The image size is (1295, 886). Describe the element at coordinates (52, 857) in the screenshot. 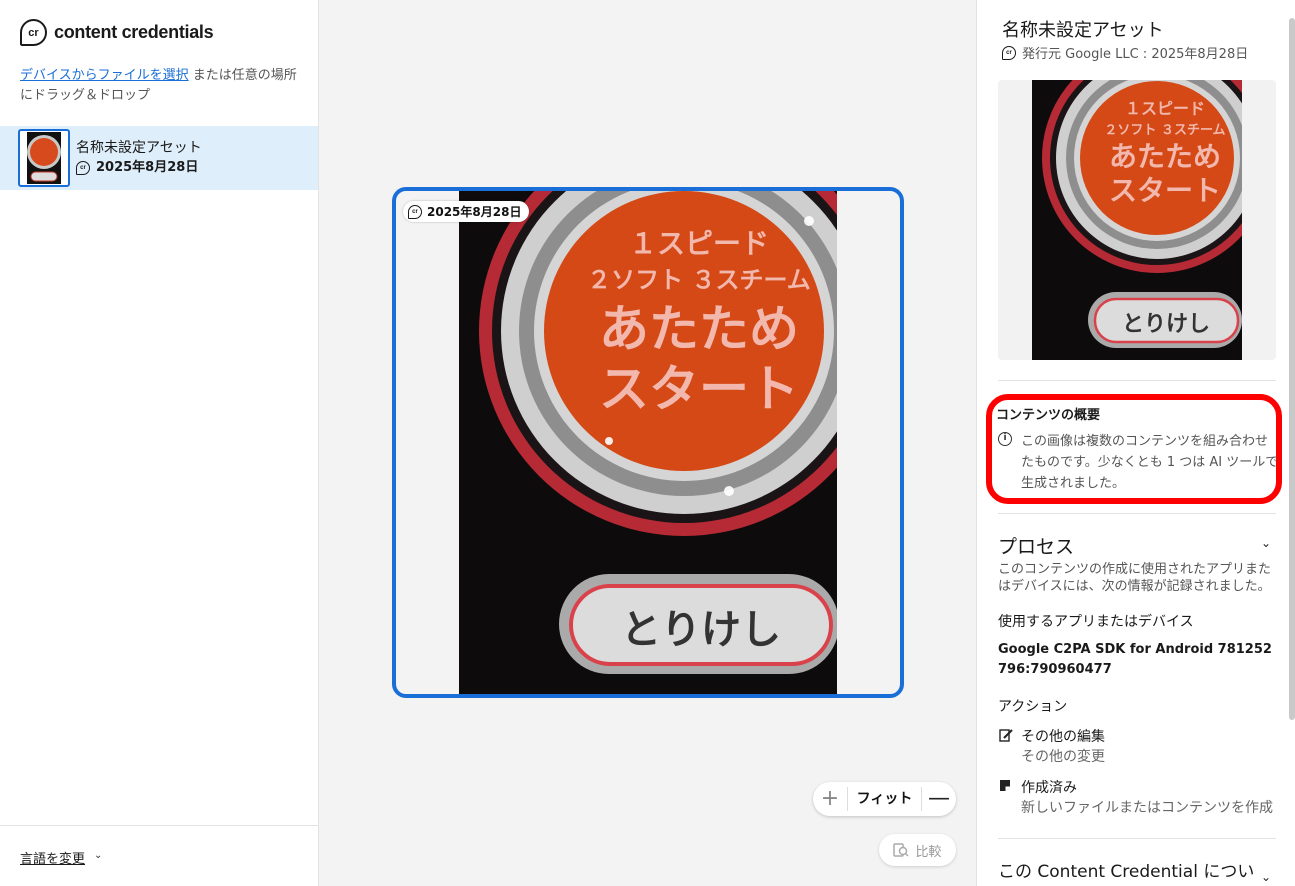

I see `change-language-link: 言語を変更` at that location.